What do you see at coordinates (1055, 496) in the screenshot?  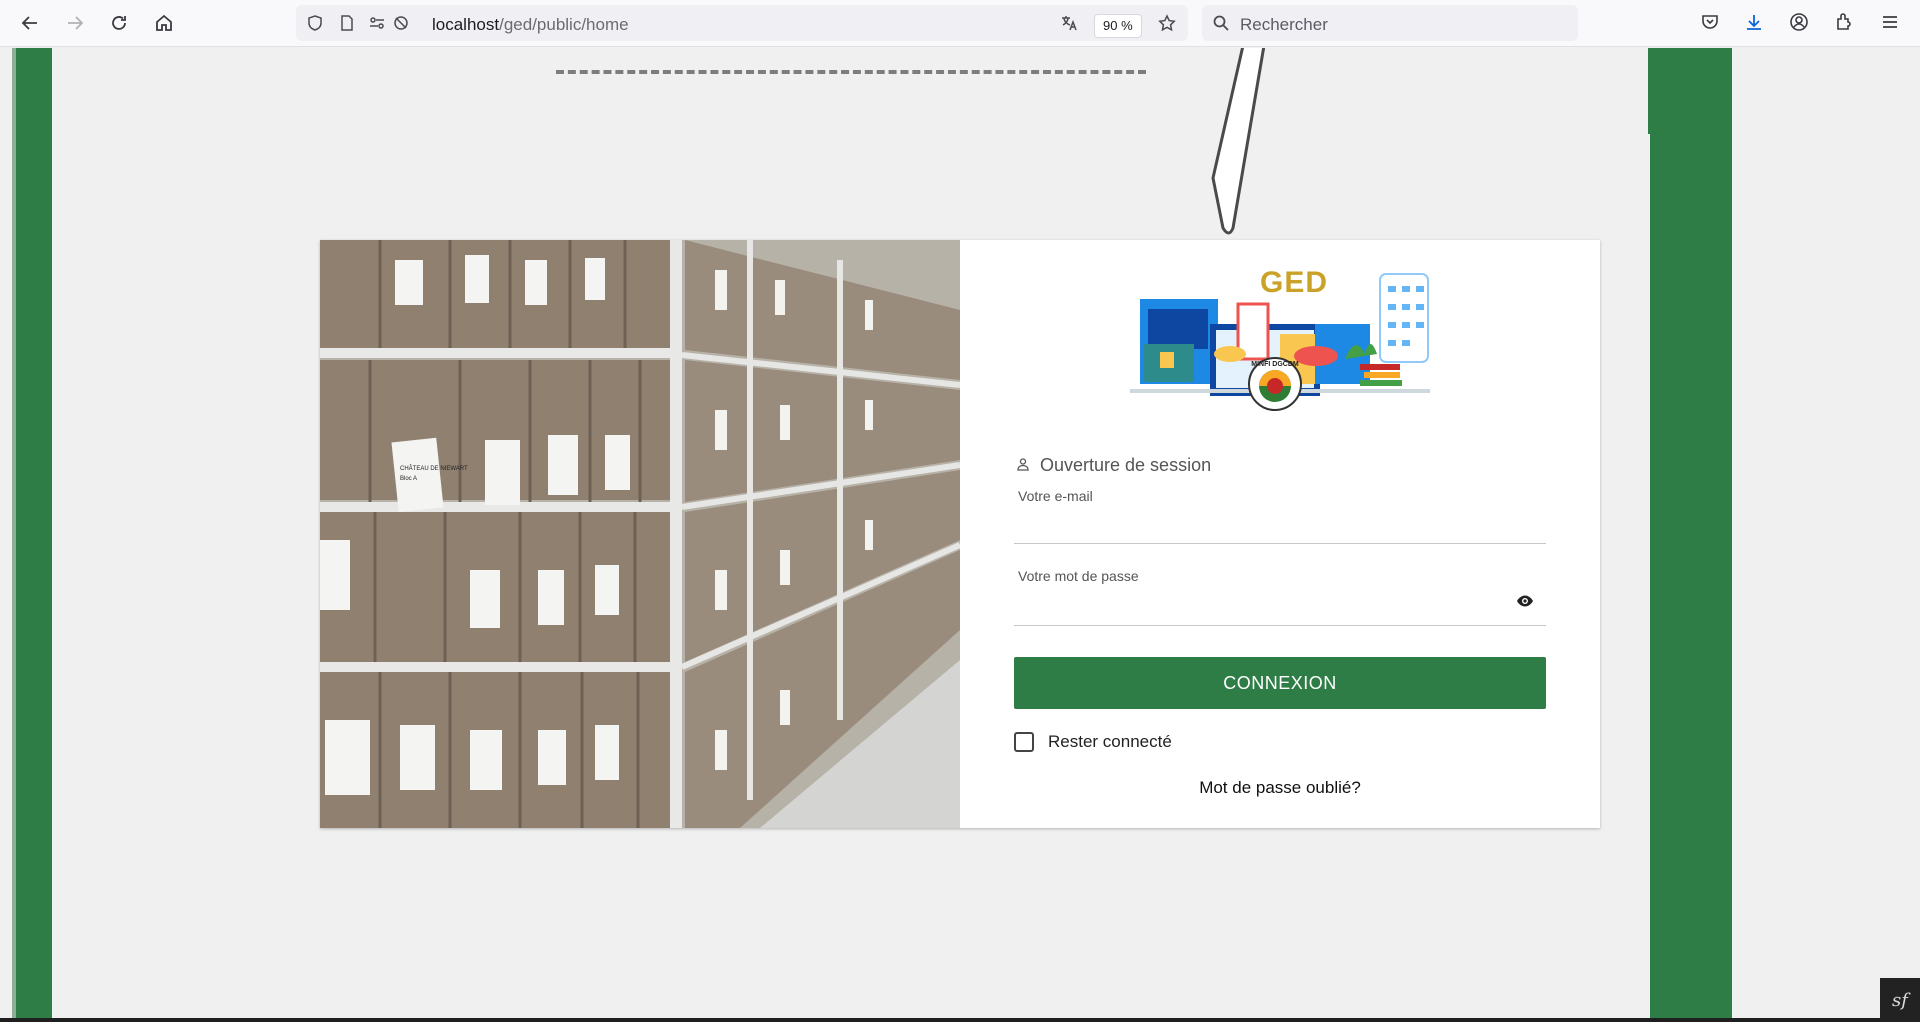 I see `email-label: Votre e-mail` at bounding box center [1055, 496].